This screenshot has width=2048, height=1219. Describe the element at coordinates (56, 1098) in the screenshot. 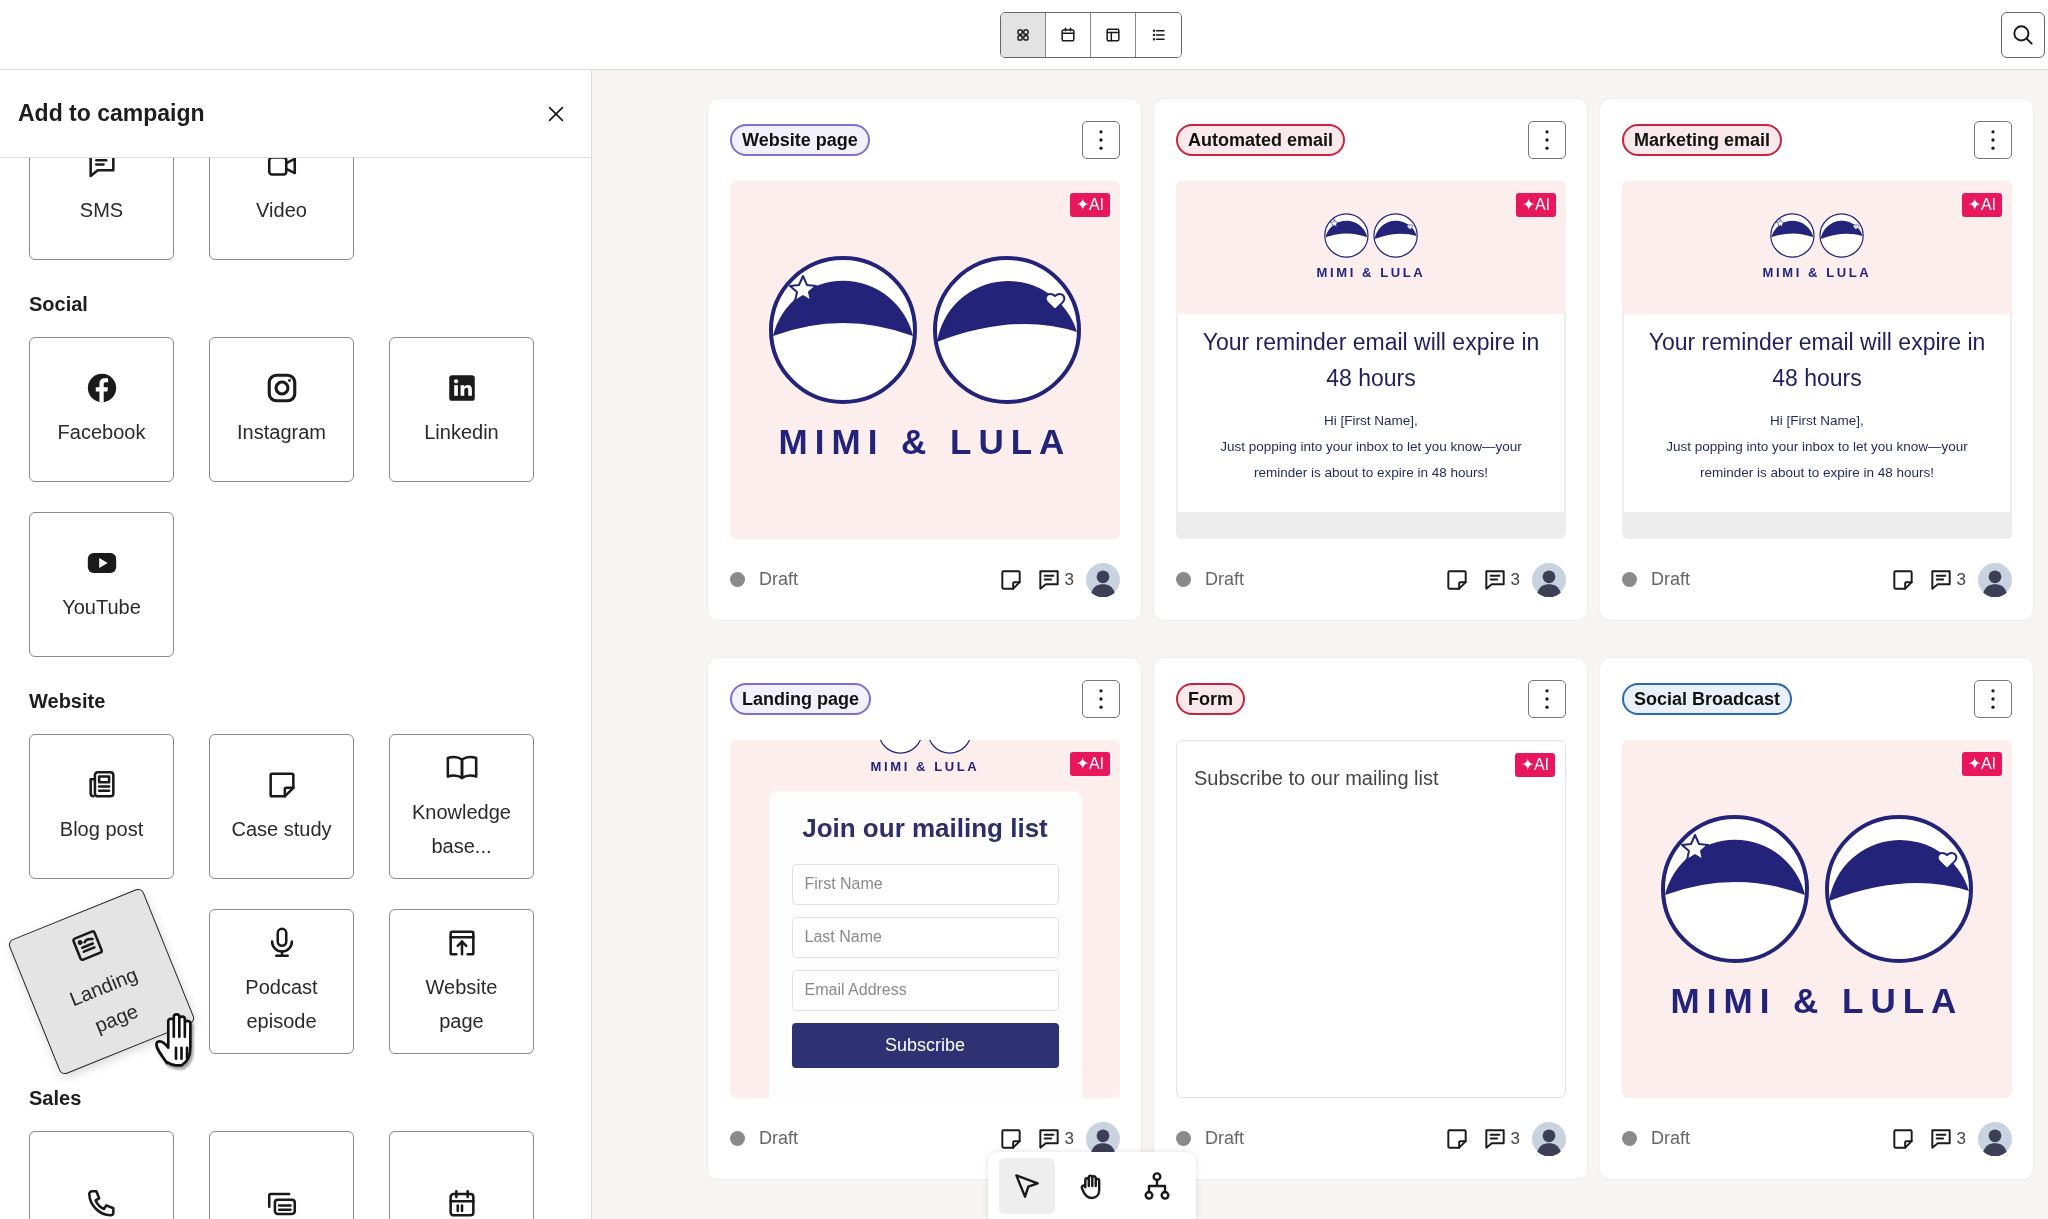

I see `section-title: Sales` at that location.